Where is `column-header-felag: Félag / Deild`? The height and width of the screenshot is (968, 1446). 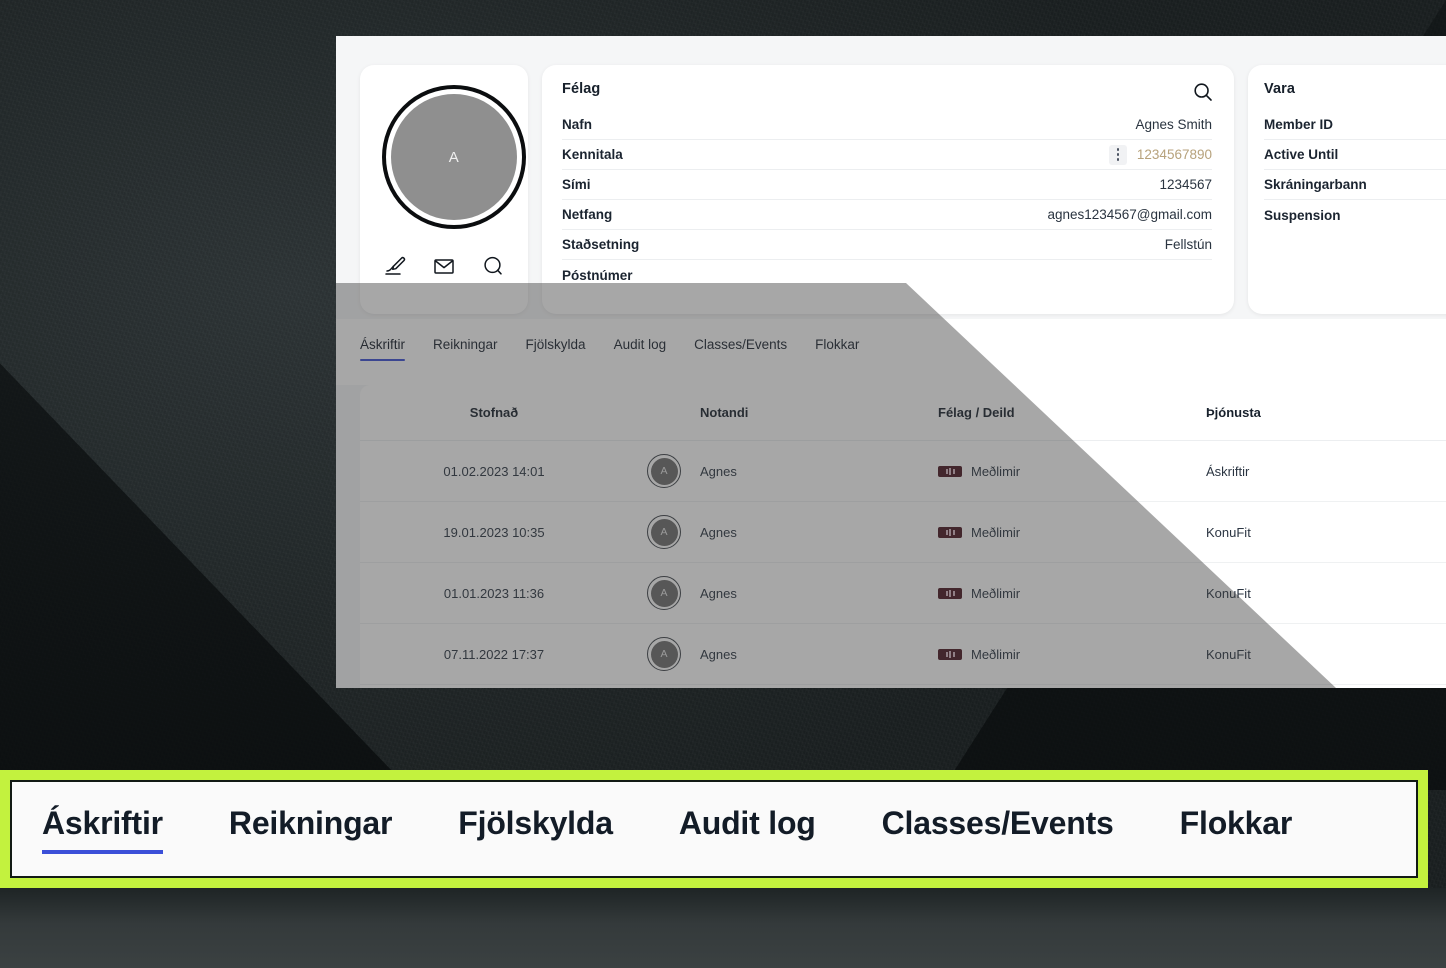
column-header-felag: Félag / Deild is located at coordinates (1072, 412).